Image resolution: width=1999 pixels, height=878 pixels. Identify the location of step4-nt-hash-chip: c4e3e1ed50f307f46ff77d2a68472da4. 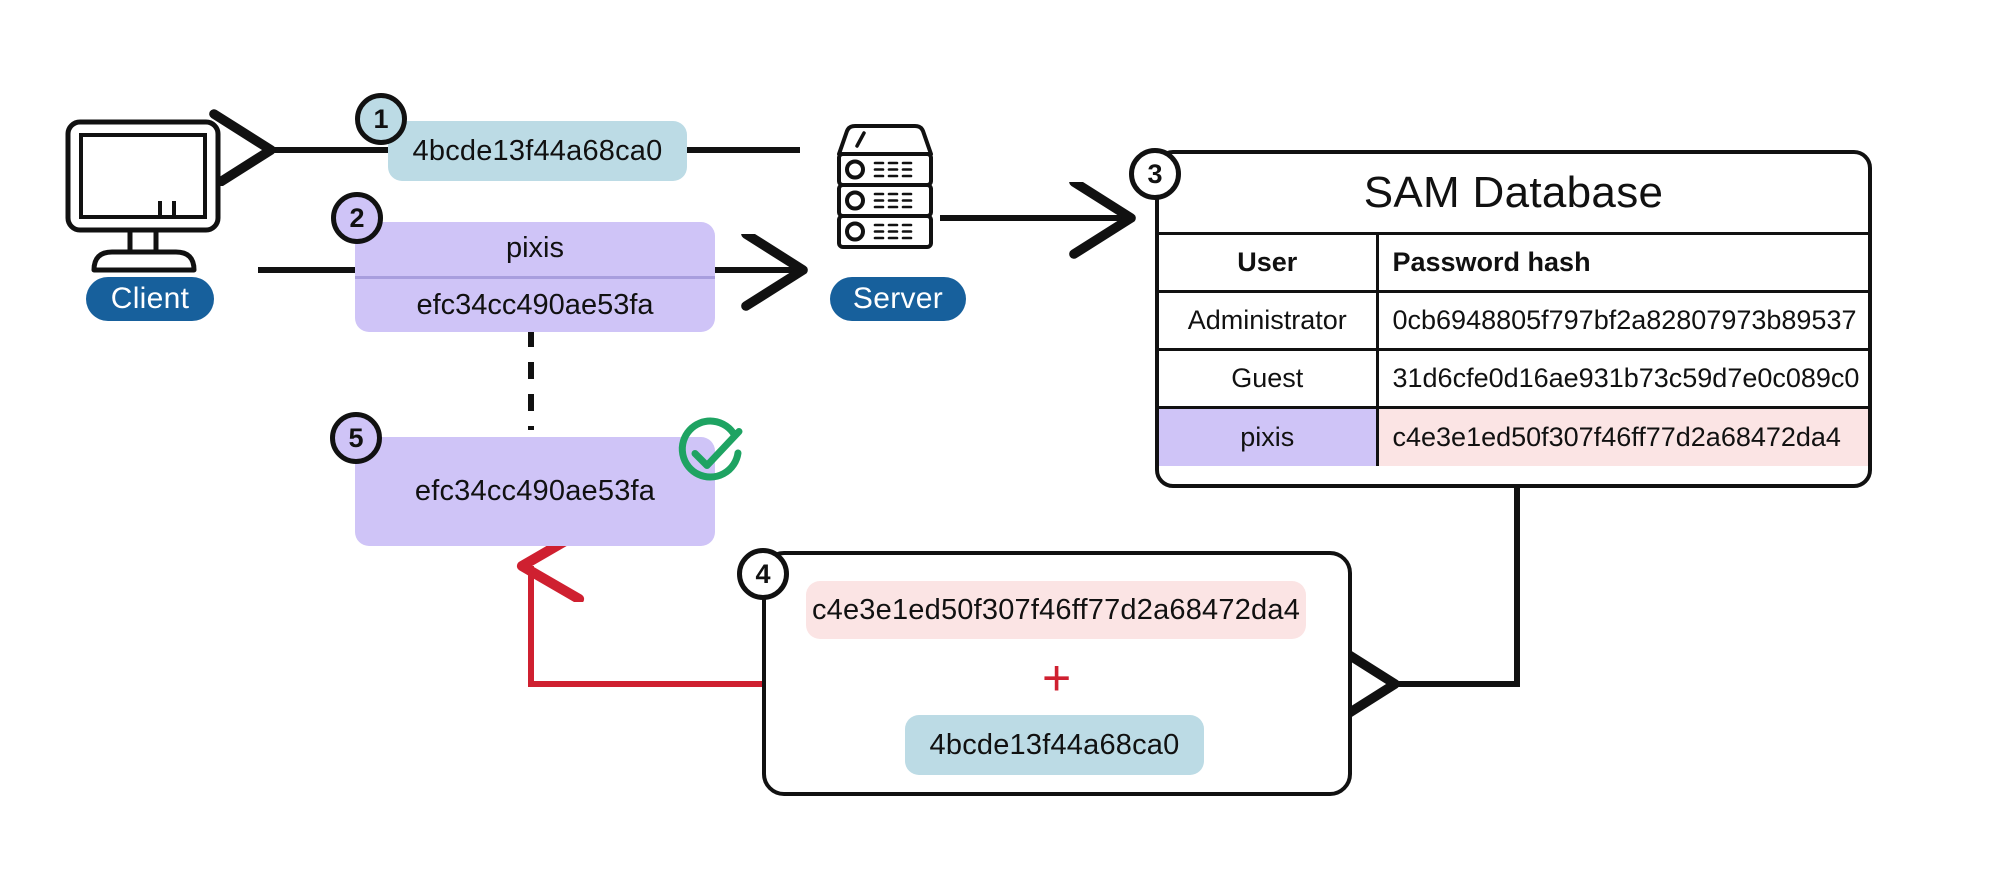
(1056, 610).